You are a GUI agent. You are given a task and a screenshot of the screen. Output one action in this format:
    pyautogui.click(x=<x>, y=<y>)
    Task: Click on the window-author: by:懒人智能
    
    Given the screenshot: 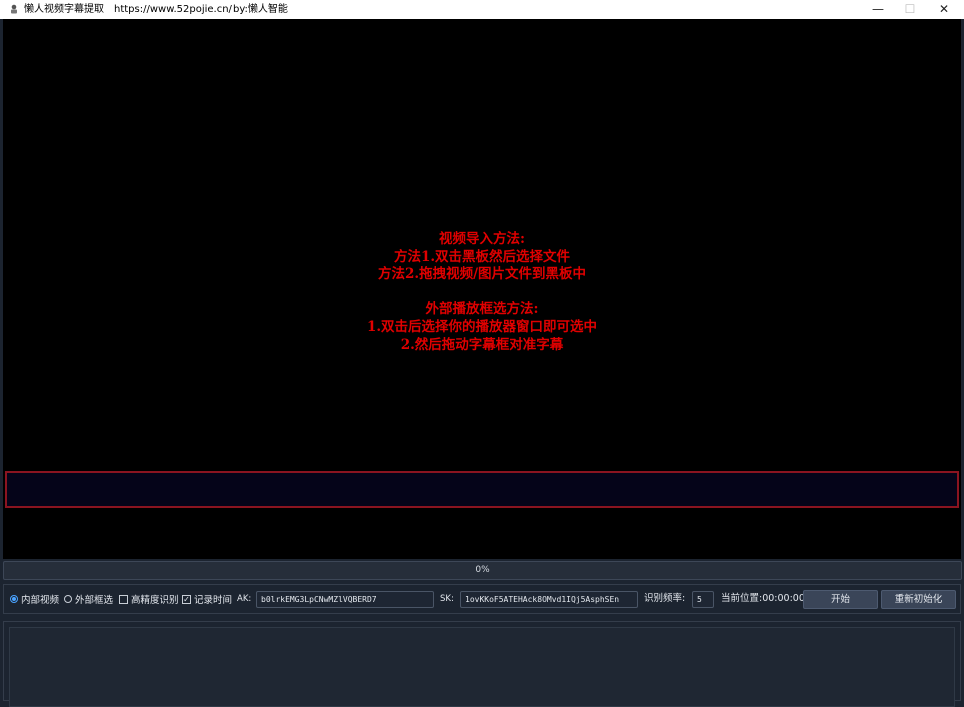 What is the action you would take?
    pyautogui.click(x=260, y=9)
    